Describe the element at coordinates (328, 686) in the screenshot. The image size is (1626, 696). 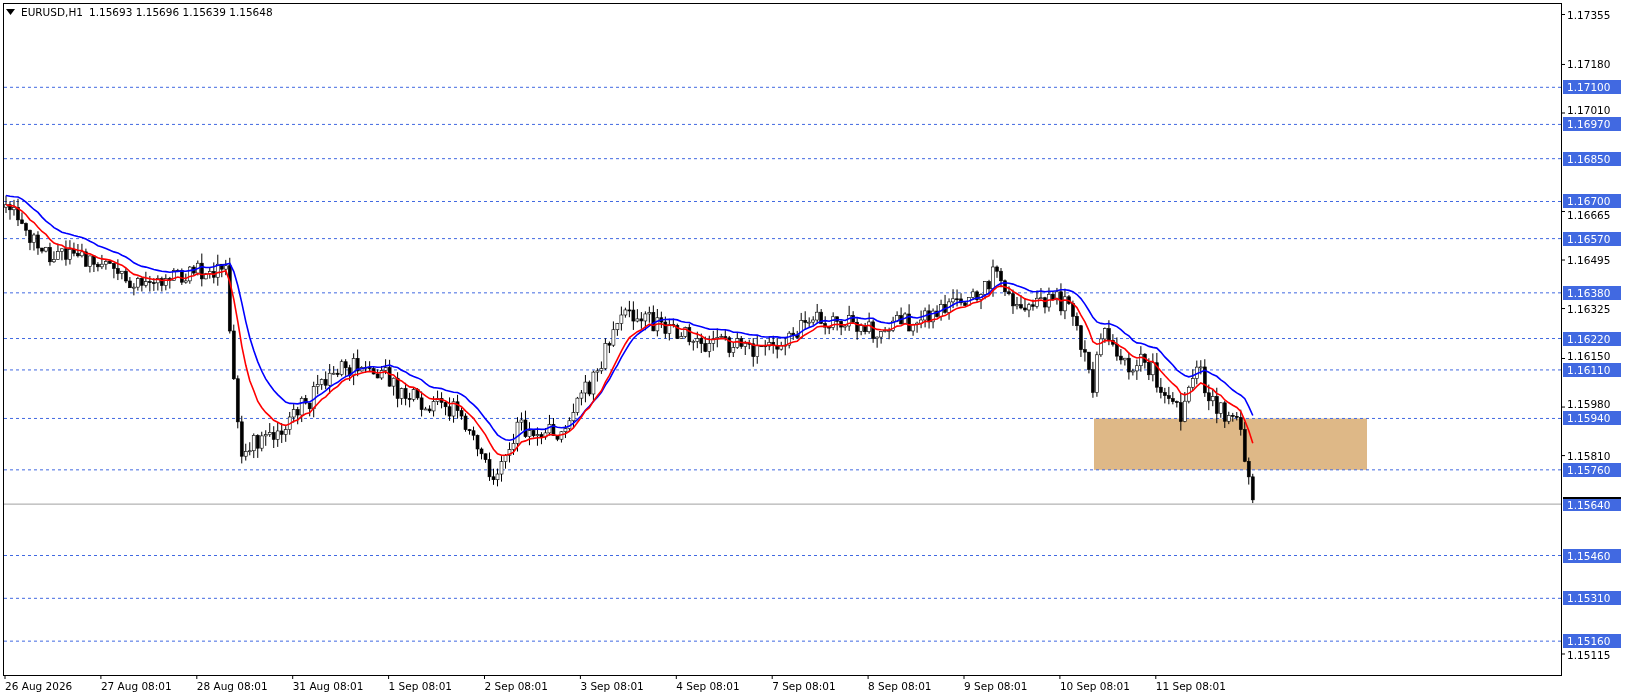
I see `time-tick-label: 31 Aug 08:01` at that location.